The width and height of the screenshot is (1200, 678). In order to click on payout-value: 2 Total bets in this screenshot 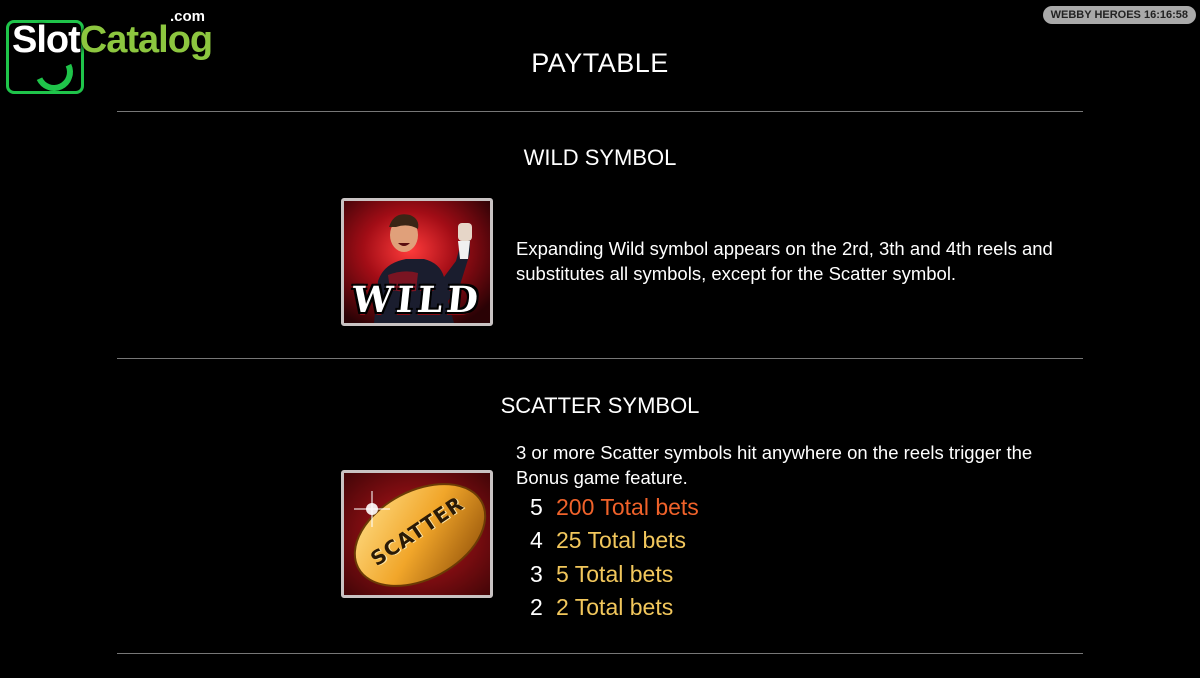, I will do `click(615, 607)`.